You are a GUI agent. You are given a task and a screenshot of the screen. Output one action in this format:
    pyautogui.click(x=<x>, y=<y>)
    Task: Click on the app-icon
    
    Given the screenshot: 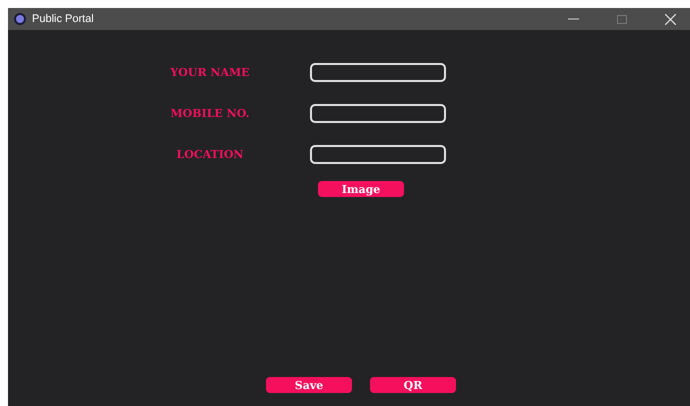 What is the action you would take?
    pyautogui.click(x=20, y=19)
    